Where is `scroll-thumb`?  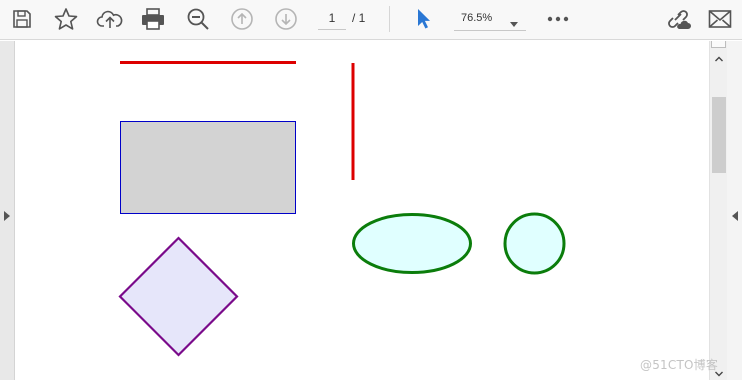 scroll-thumb is located at coordinates (719, 135).